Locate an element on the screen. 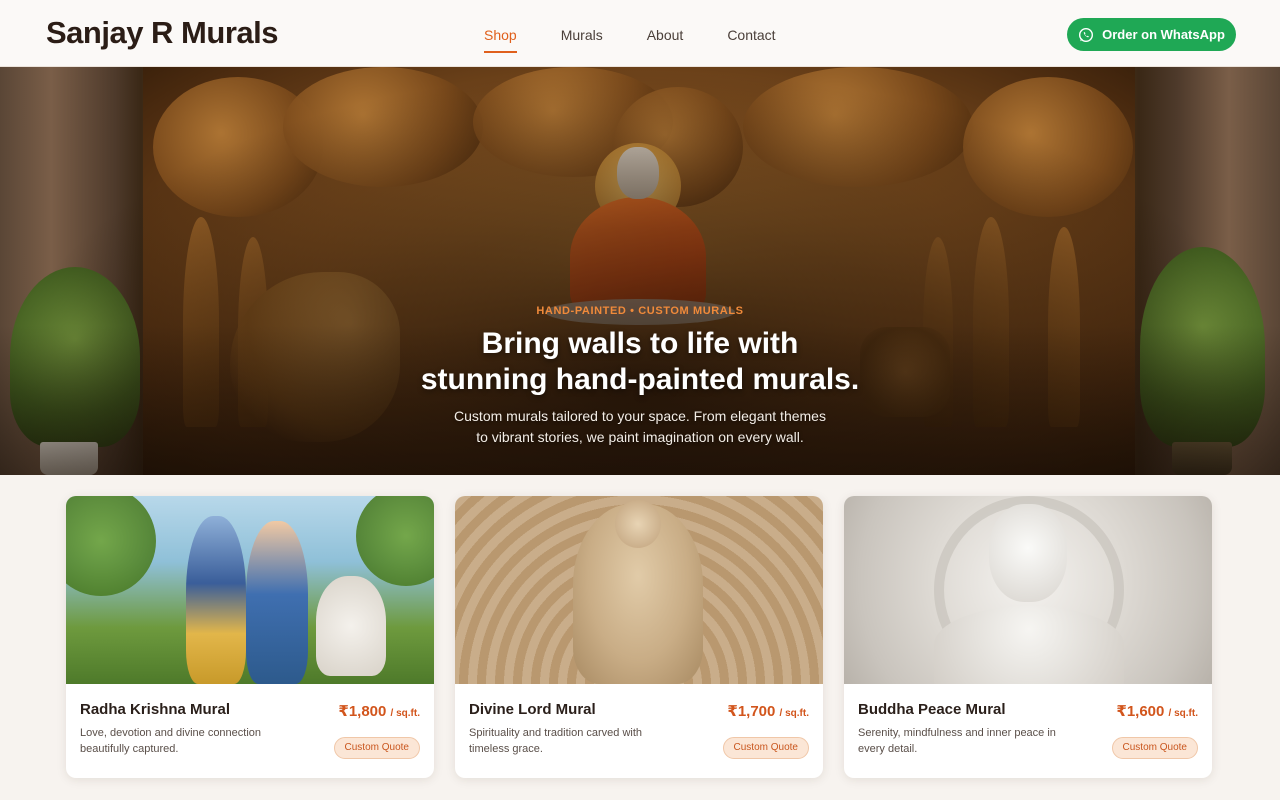 The width and height of the screenshot is (1280, 800). hero-eyebrow: HAND-PAINTED • CUSTOM MURALS is located at coordinates (640, 311).